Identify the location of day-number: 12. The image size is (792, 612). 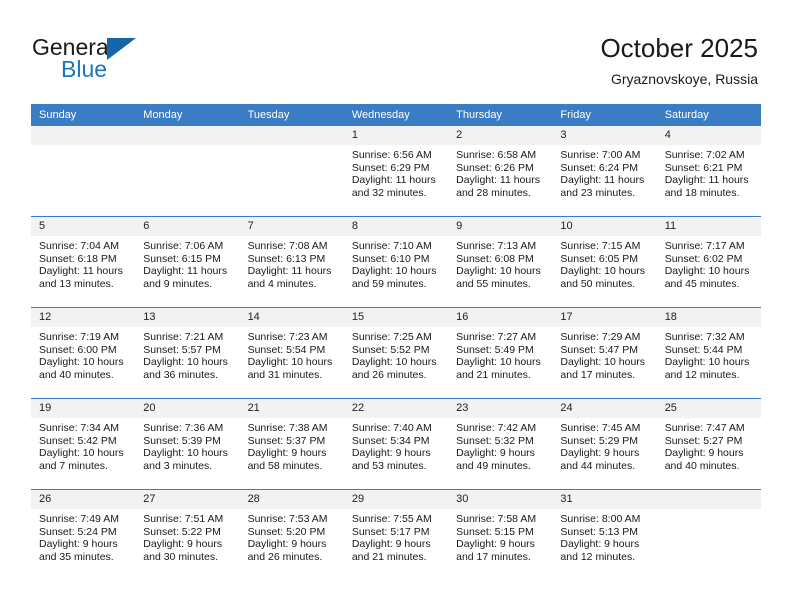
(83, 317).